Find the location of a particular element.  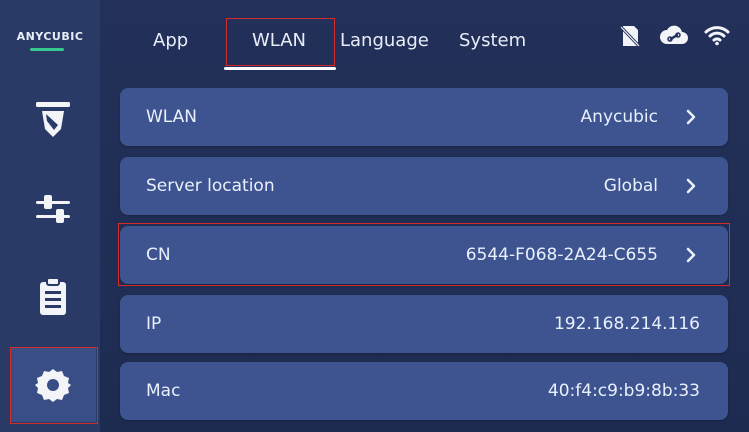

row-label: IP is located at coordinates (154, 324).